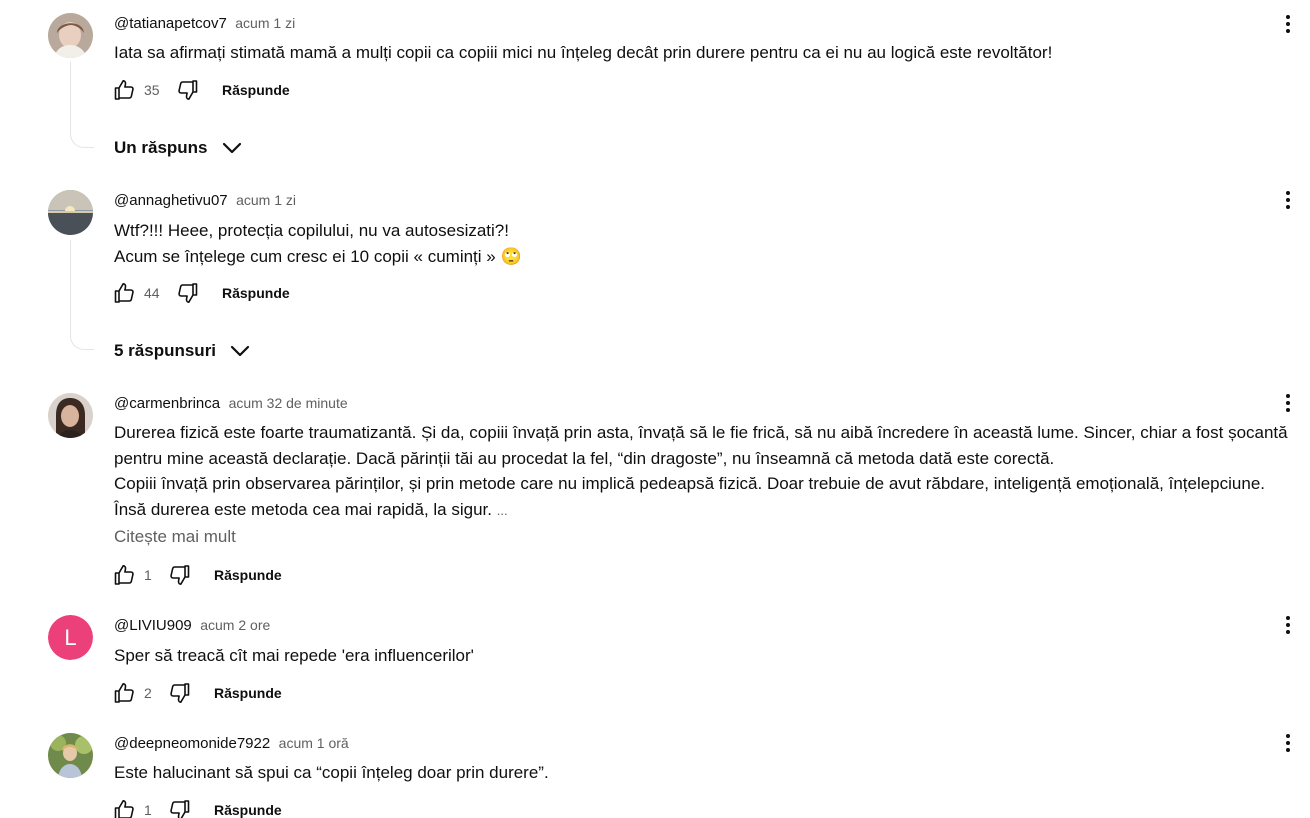 The image size is (1310, 818). I want to click on like-count: 2, so click(148, 693).